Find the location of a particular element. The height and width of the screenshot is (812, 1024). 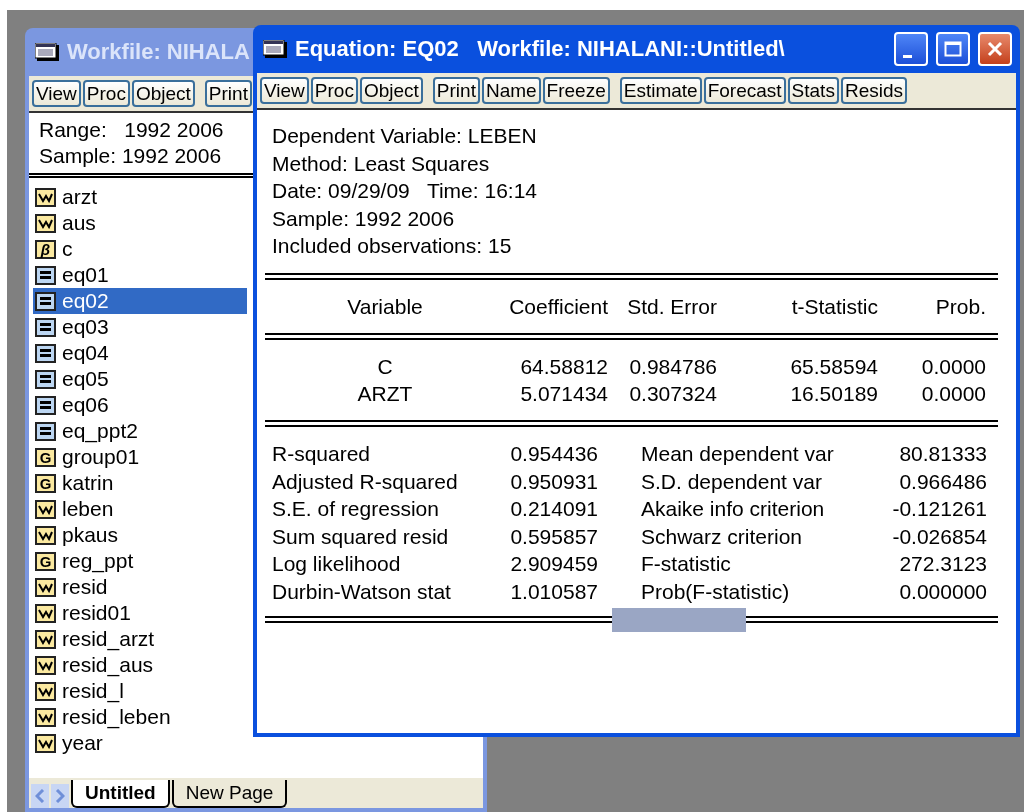

table-cell-text: ARZT is located at coordinates (385, 393).